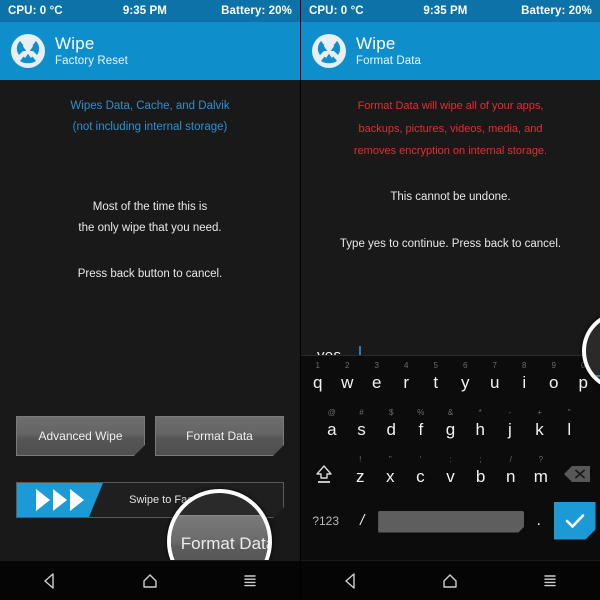 This screenshot has width=600, height=600. I want to click on key-a: @ a, so click(332, 426).